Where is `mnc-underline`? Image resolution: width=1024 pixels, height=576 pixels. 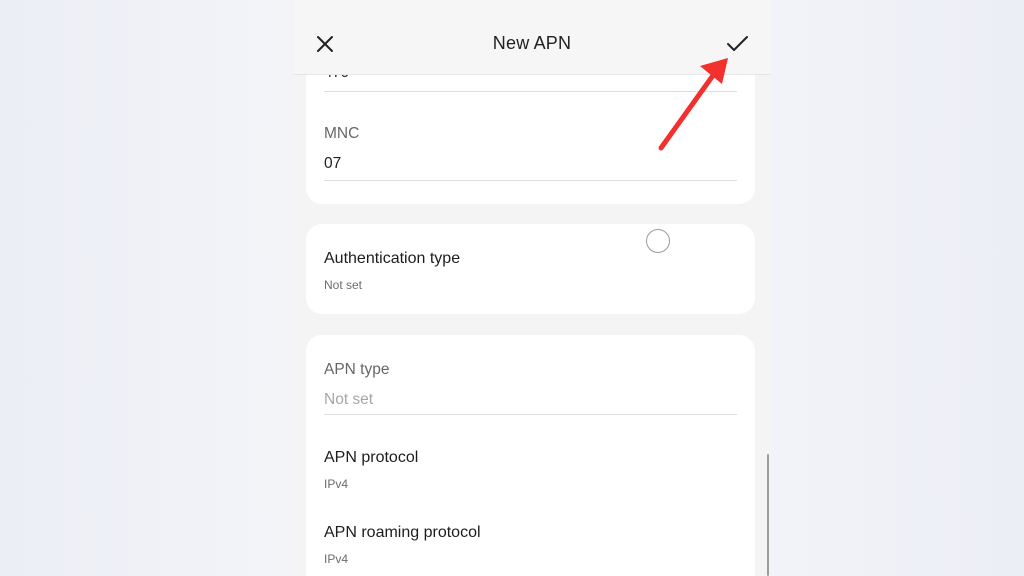 mnc-underline is located at coordinates (530, 180).